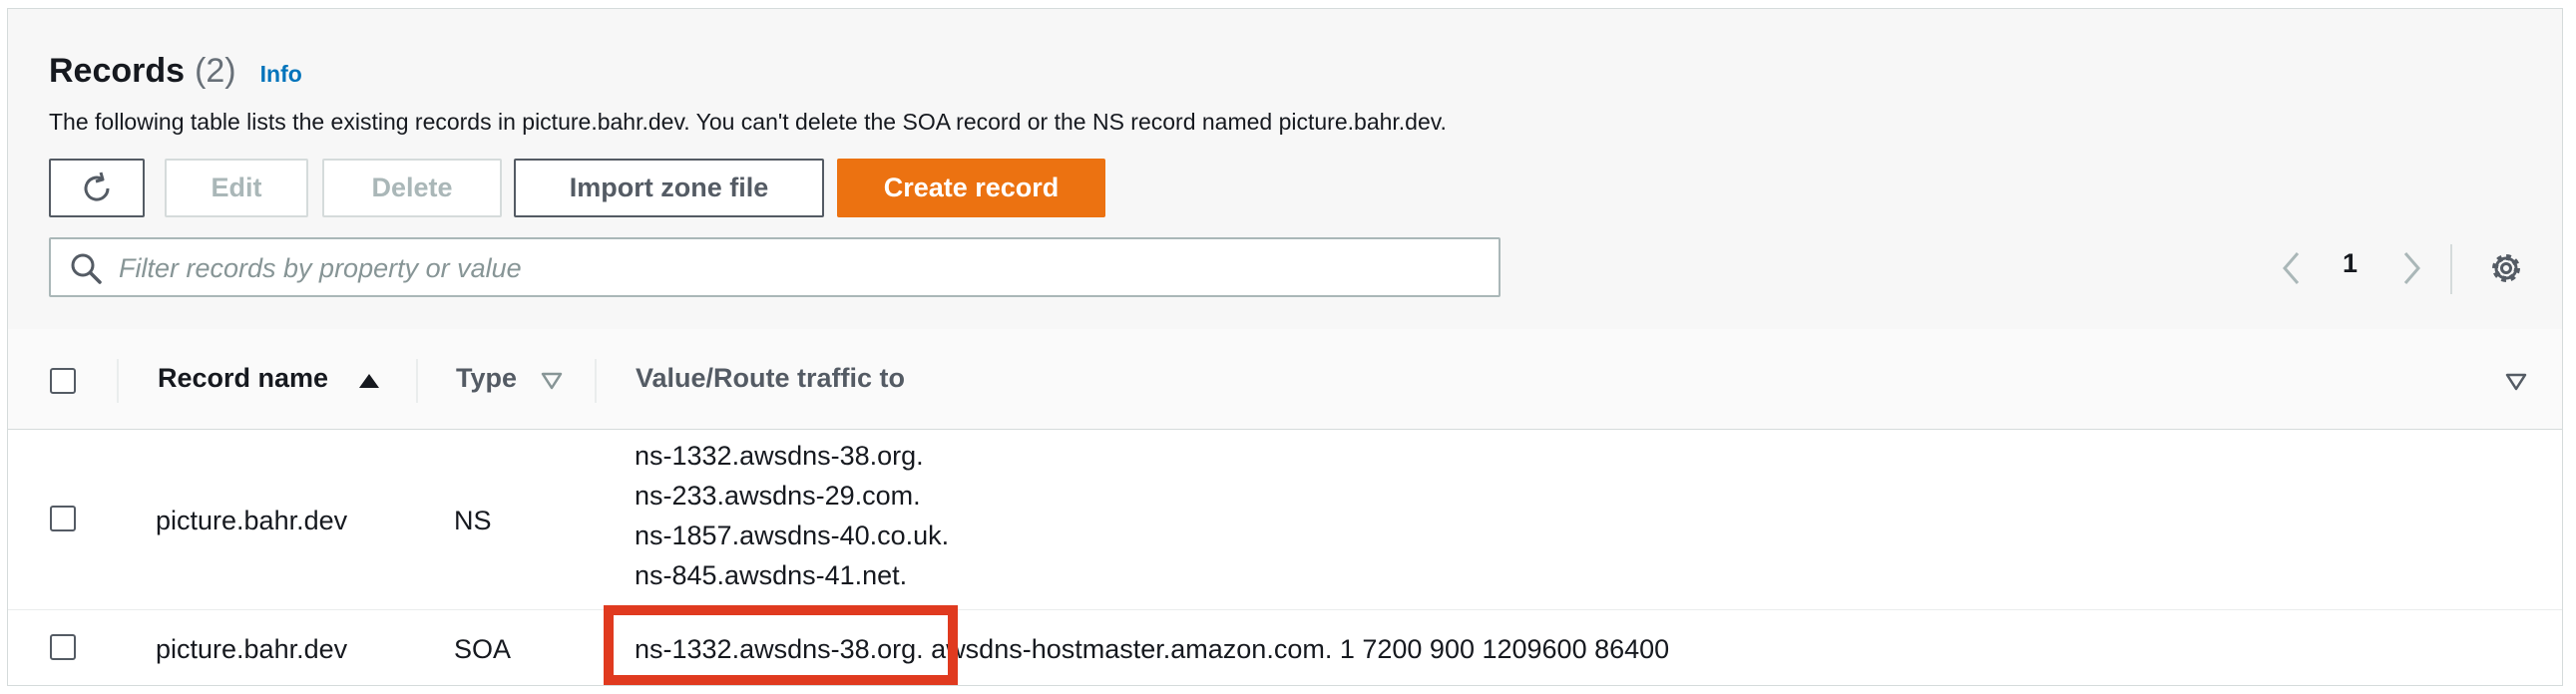 The height and width of the screenshot is (694, 2576). I want to click on sort-ascending-icon, so click(369, 381).